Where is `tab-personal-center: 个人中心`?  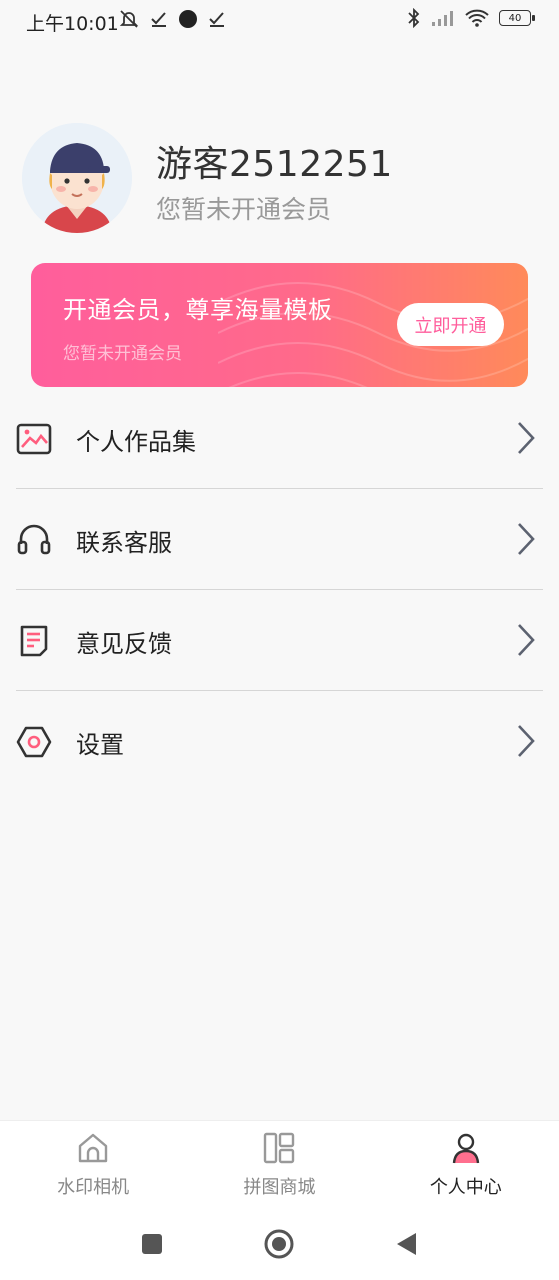
tab-personal-center: 个人中心 is located at coordinates (466, 1165).